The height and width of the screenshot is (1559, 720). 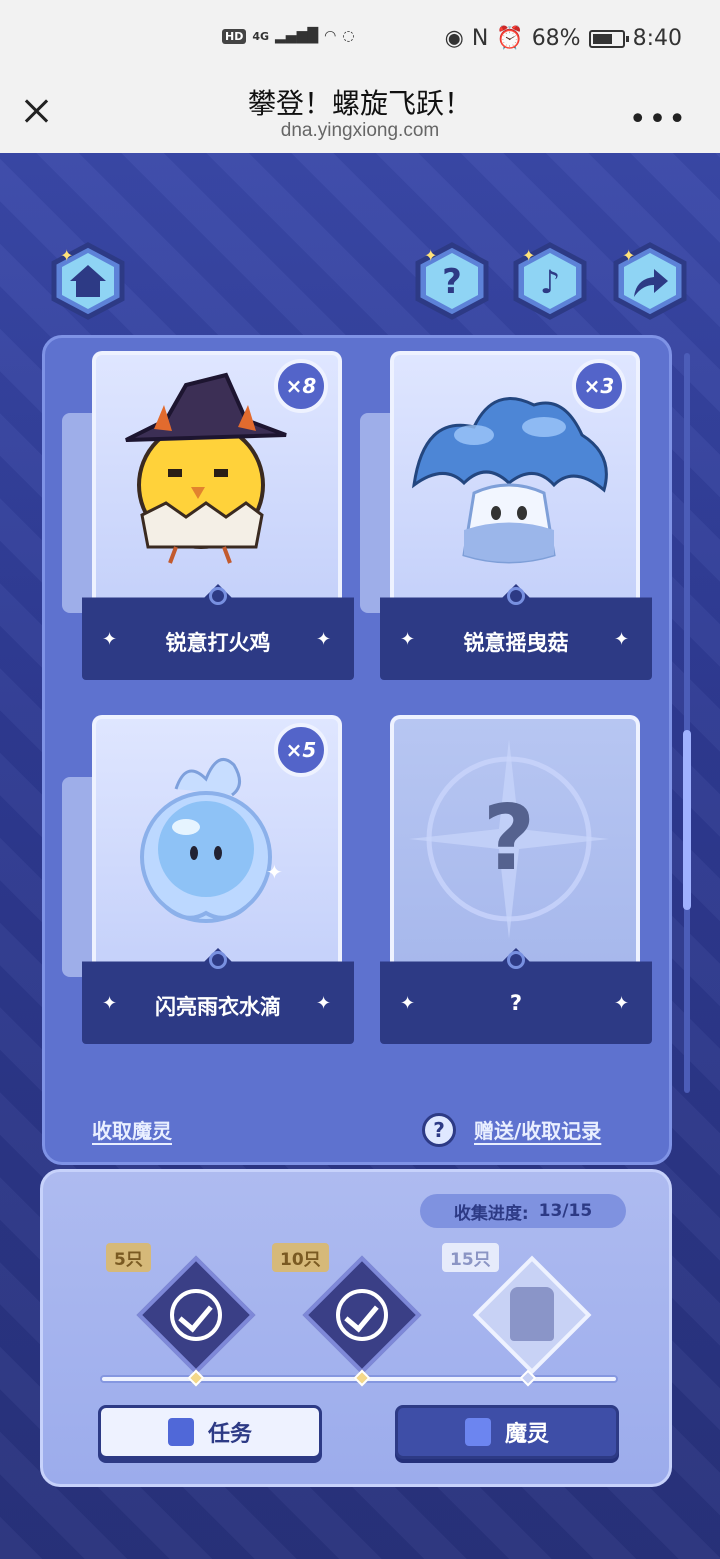 What do you see at coordinates (556, 38) in the screenshot?
I see `battery-percent: 68%` at bounding box center [556, 38].